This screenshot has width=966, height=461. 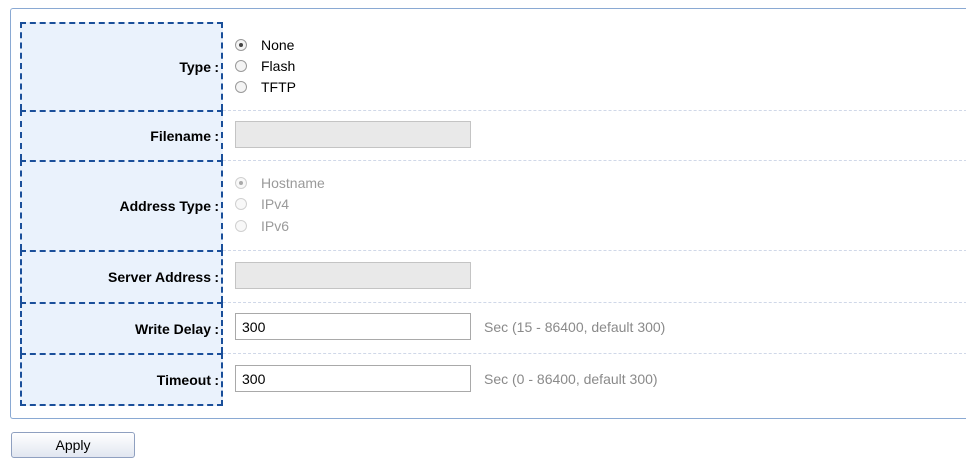 I want to click on timeout-row: Timeout : Sec (0 - 86400, default 300), so click(x=488, y=379).